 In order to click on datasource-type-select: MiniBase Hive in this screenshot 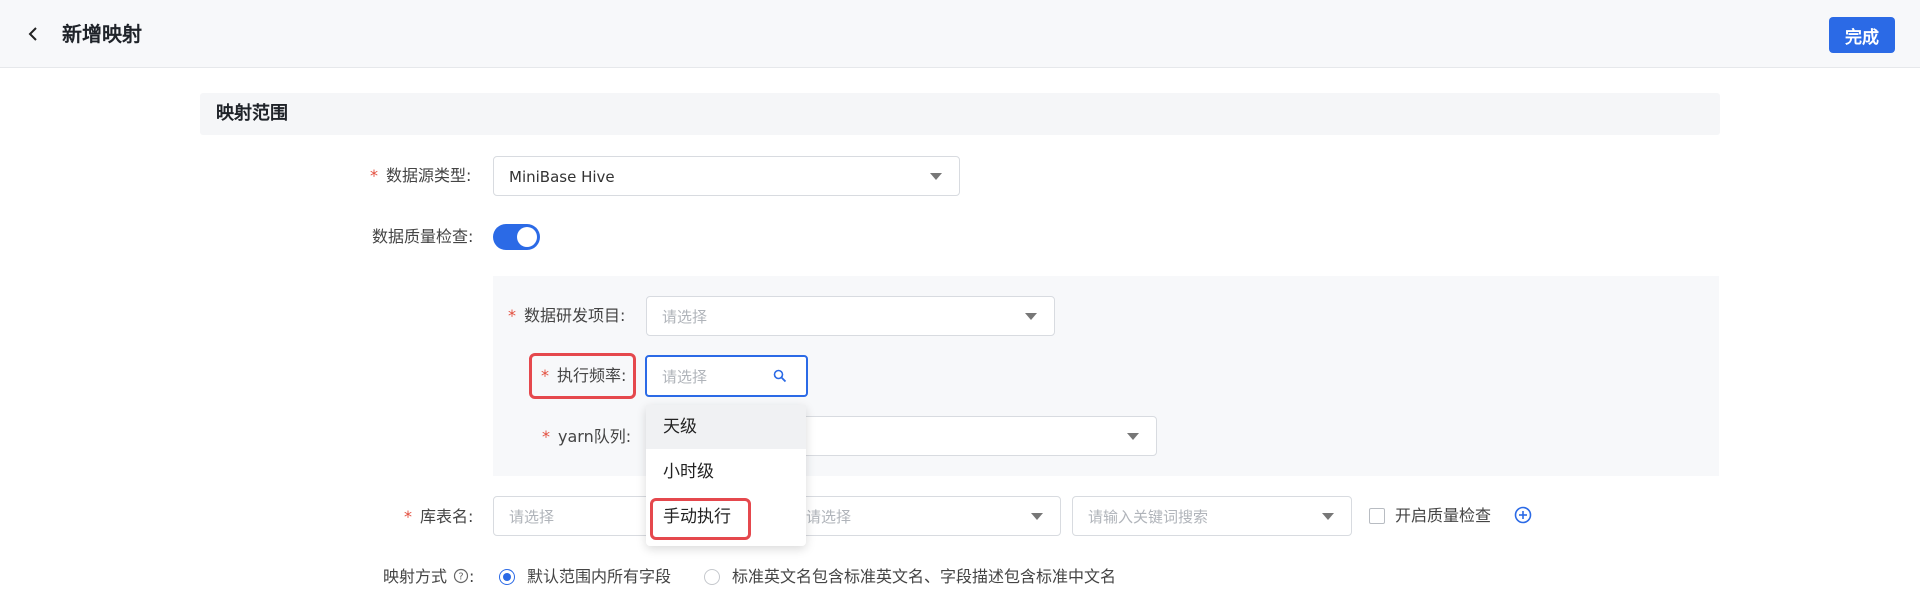, I will do `click(726, 176)`.